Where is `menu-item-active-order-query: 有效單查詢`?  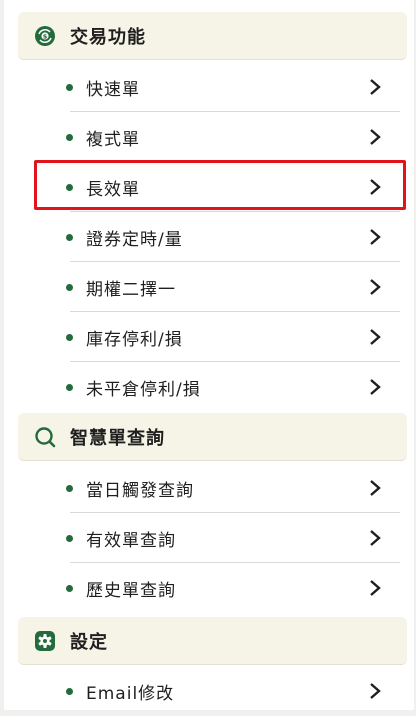
menu-item-active-order-query: 有效單查詢 is located at coordinates (229, 538).